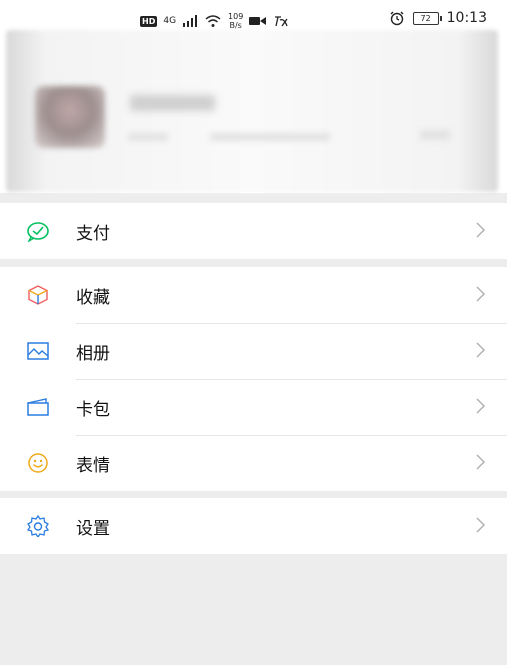 This screenshot has width=507, height=665. What do you see at coordinates (149, 21) in the screenshot?
I see `hd-badge: HD` at bounding box center [149, 21].